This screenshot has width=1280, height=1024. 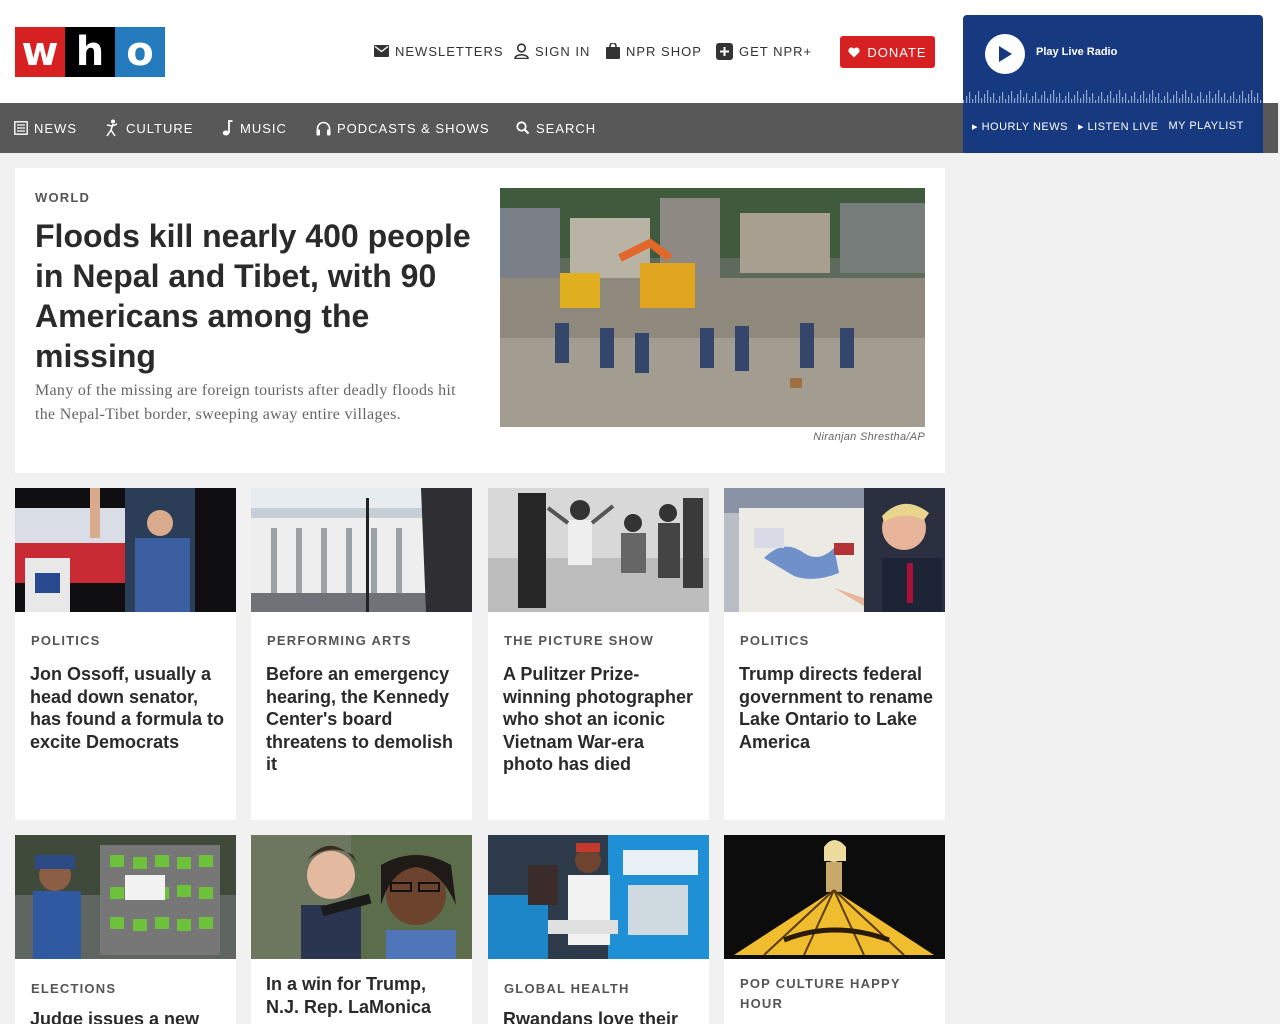 I want to click on listen-live-link: ▸ LISTEN LIVE, so click(x=1118, y=126).